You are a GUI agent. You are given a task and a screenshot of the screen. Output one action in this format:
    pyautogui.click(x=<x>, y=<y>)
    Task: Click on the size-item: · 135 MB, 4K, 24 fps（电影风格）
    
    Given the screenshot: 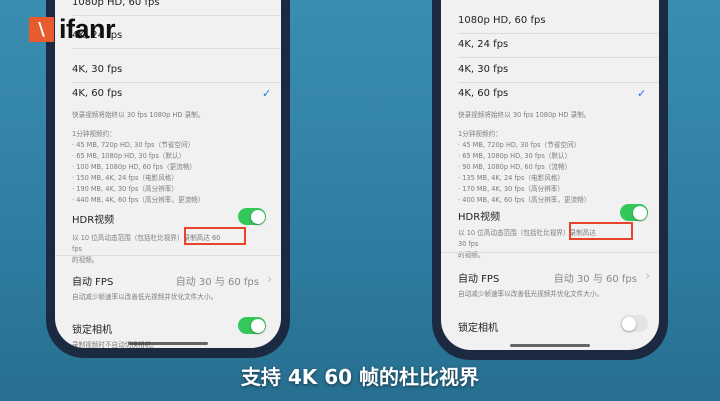 What is the action you would take?
    pyautogui.click(x=511, y=178)
    